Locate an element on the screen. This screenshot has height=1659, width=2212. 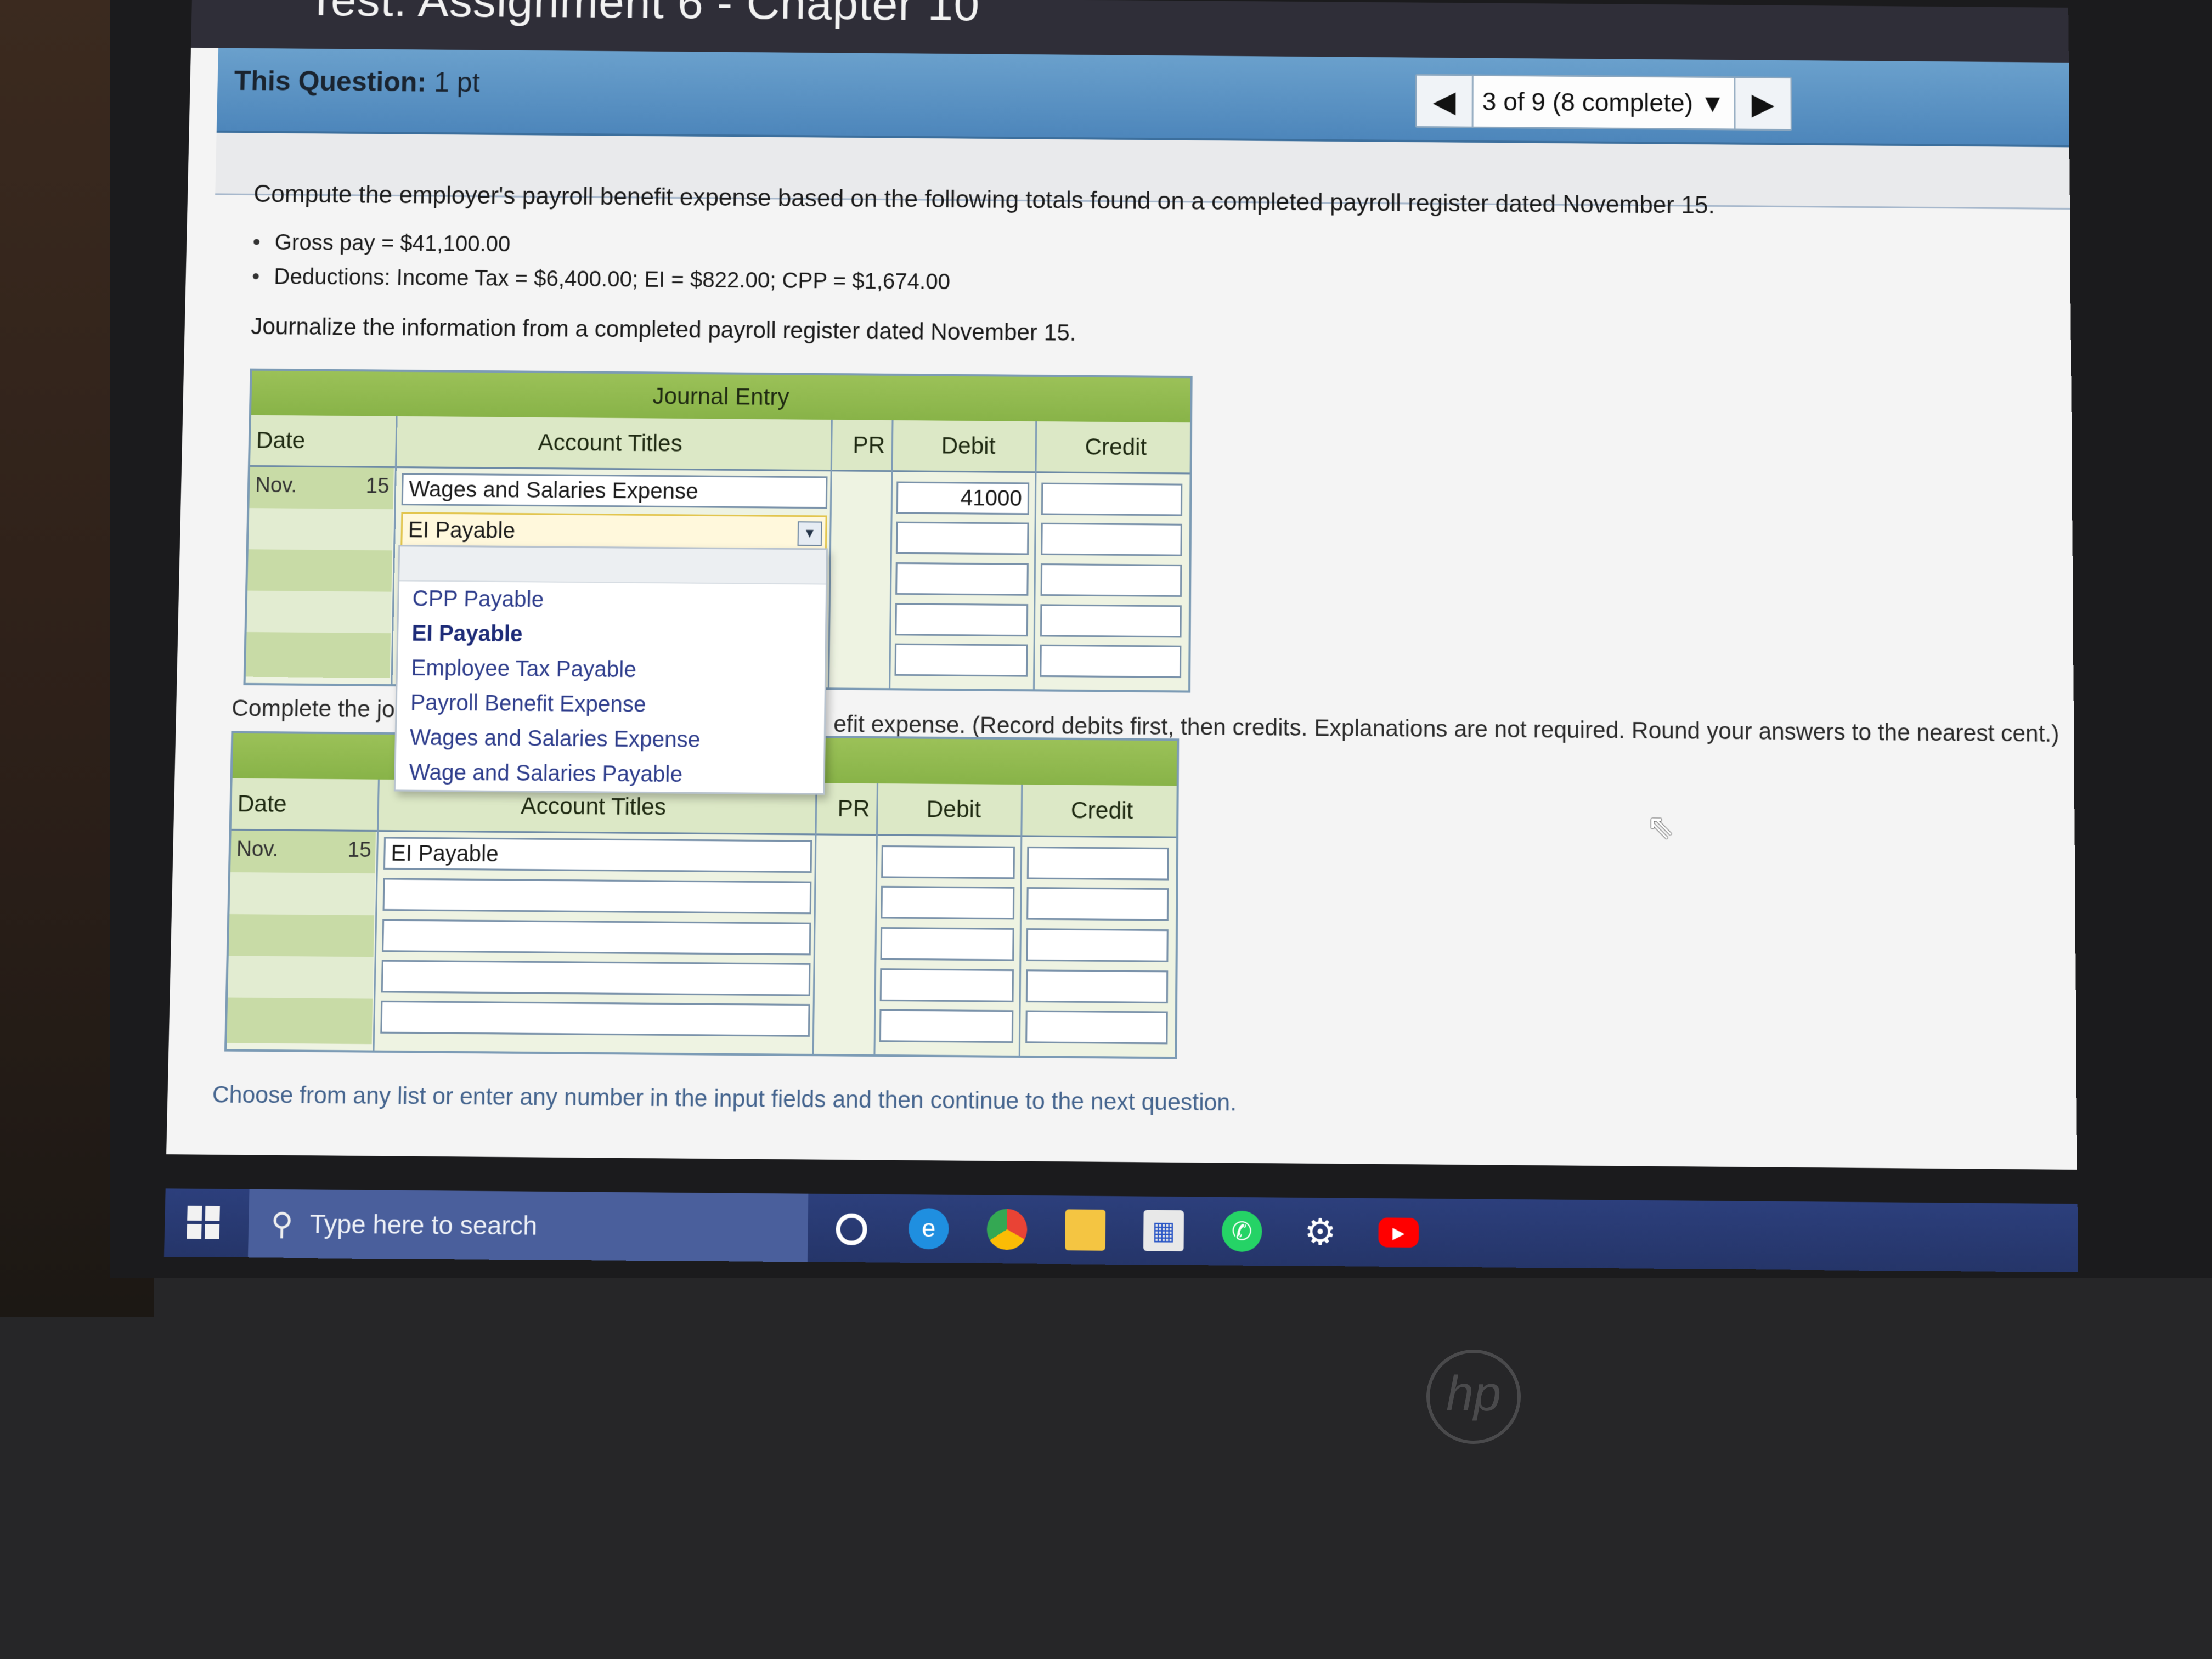
mouse-pointer-icon: ⇖ is located at coordinates (1661, 826).